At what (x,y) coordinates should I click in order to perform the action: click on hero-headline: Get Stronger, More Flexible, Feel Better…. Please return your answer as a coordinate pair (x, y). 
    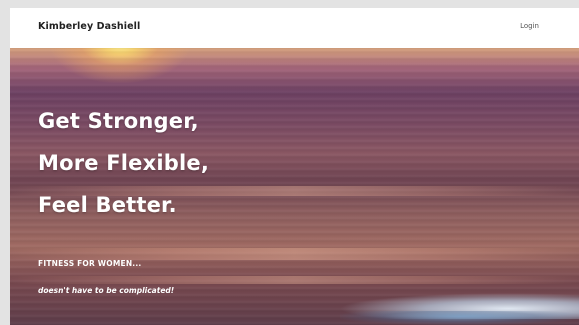
    Looking at the image, I should click on (123, 163).